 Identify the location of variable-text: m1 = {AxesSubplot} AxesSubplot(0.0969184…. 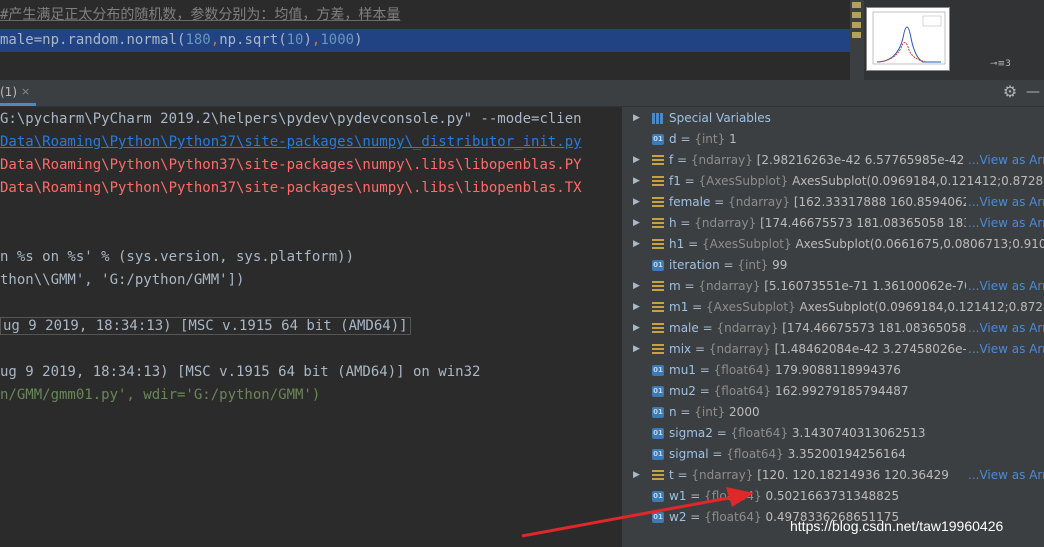
(856, 307).